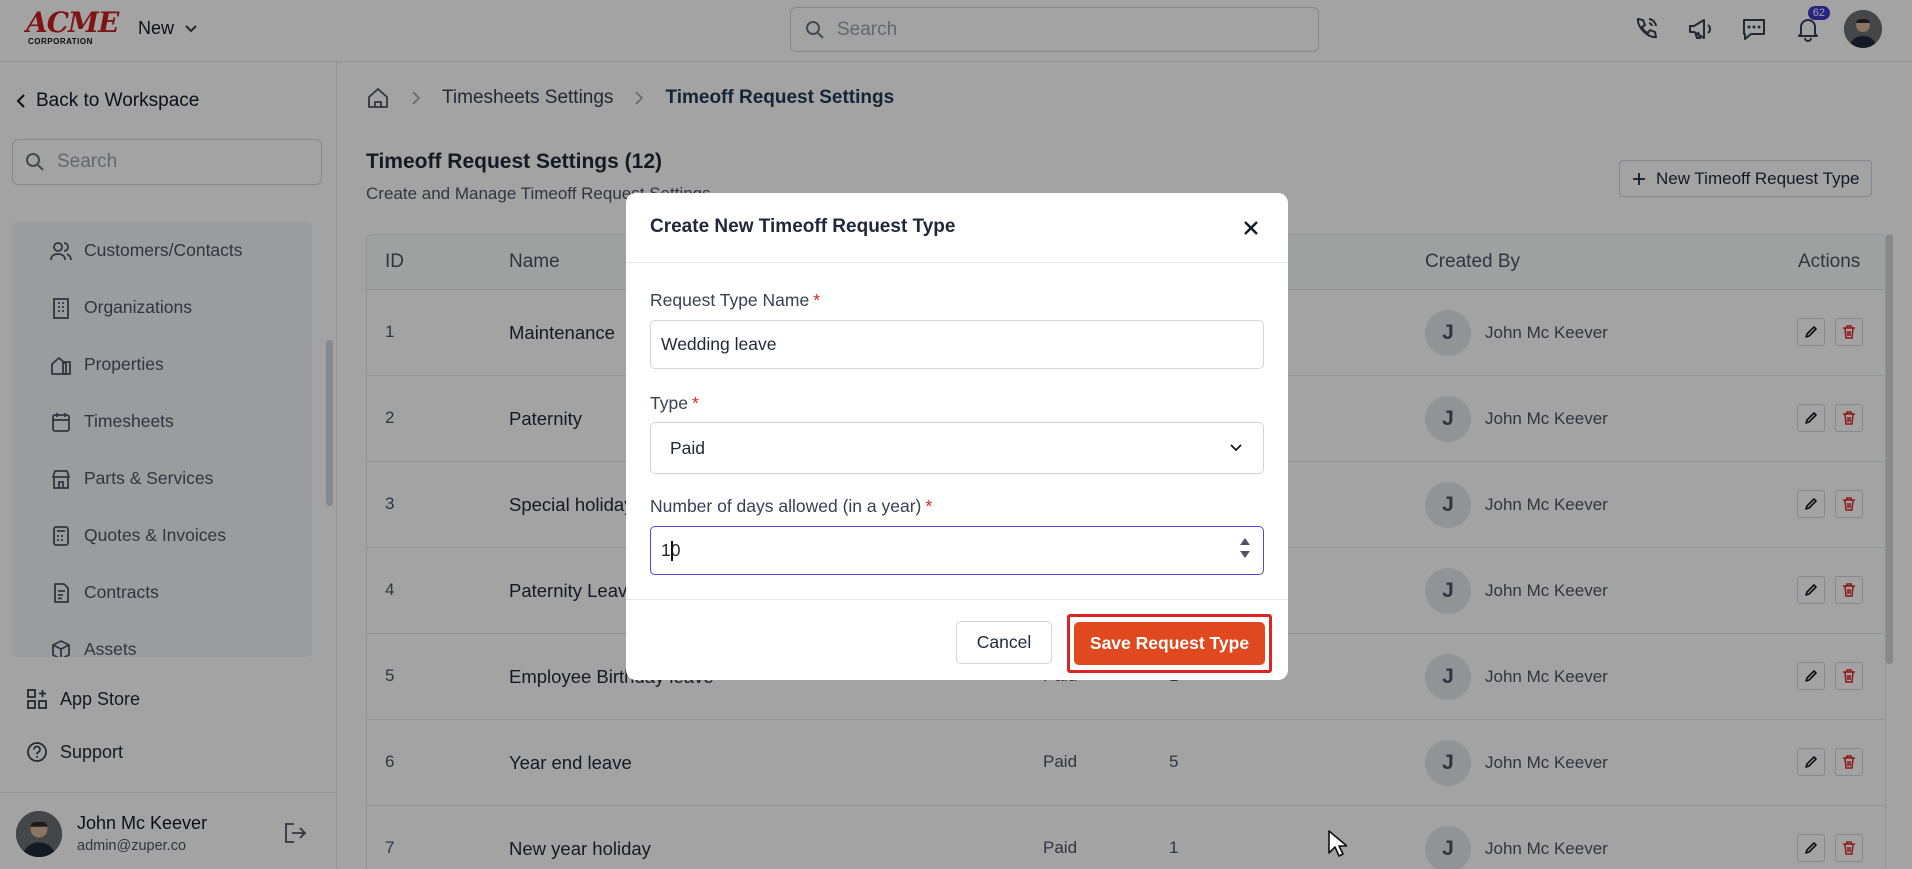 The image size is (1912, 869). What do you see at coordinates (957, 228) in the screenshot?
I see `modal-header: Create New Timeoff Request Type` at bounding box center [957, 228].